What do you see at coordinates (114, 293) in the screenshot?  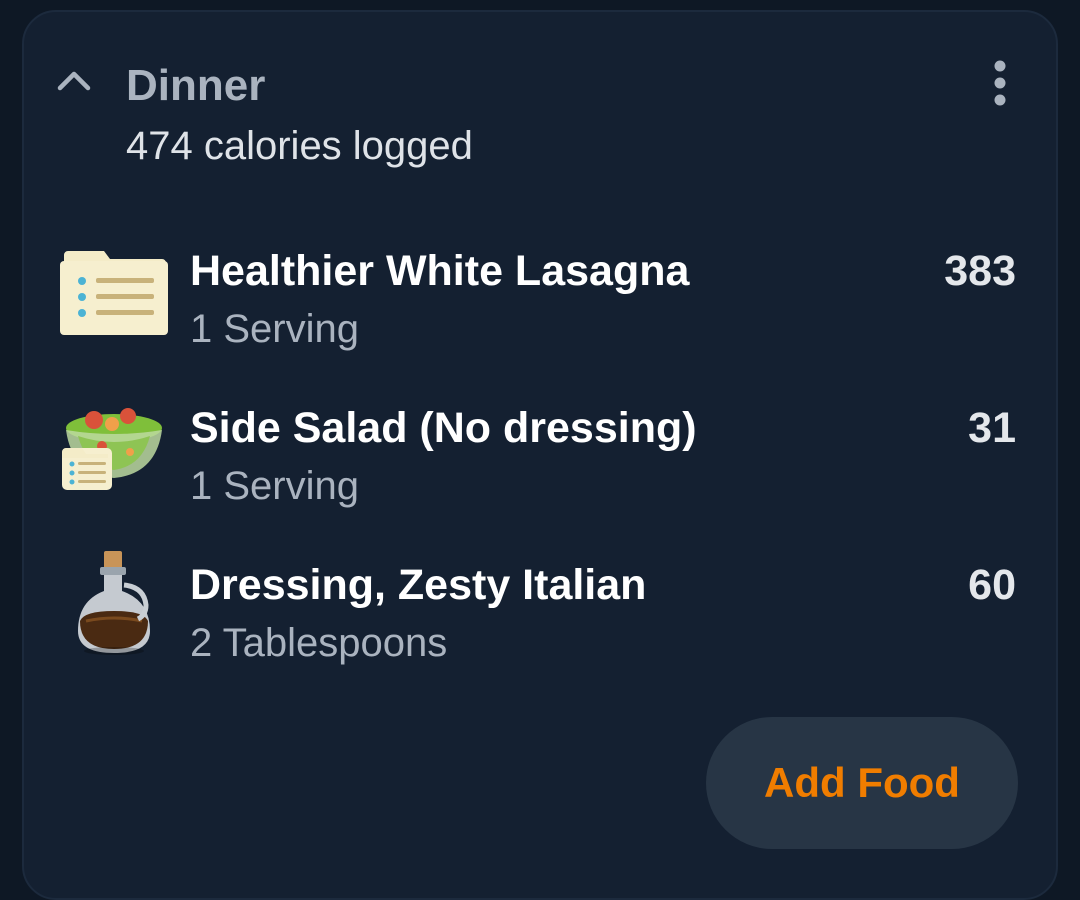 I see `recipe-card-icon` at bounding box center [114, 293].